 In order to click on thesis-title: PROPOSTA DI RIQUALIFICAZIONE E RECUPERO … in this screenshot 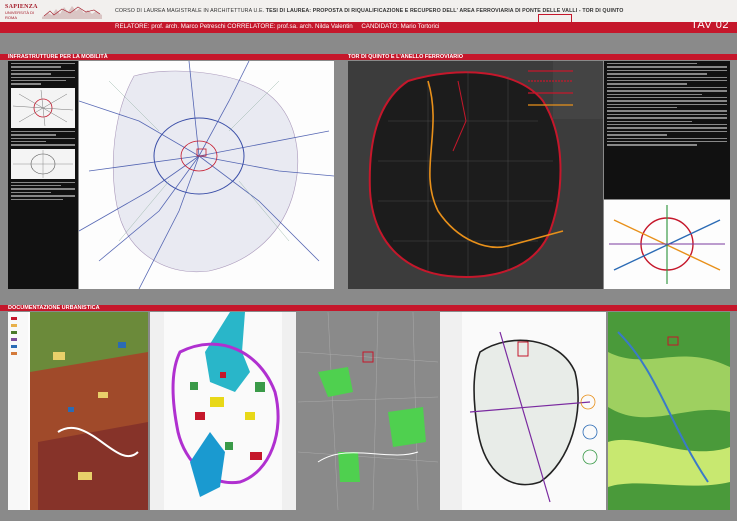, I will do `click(468, 11)`.